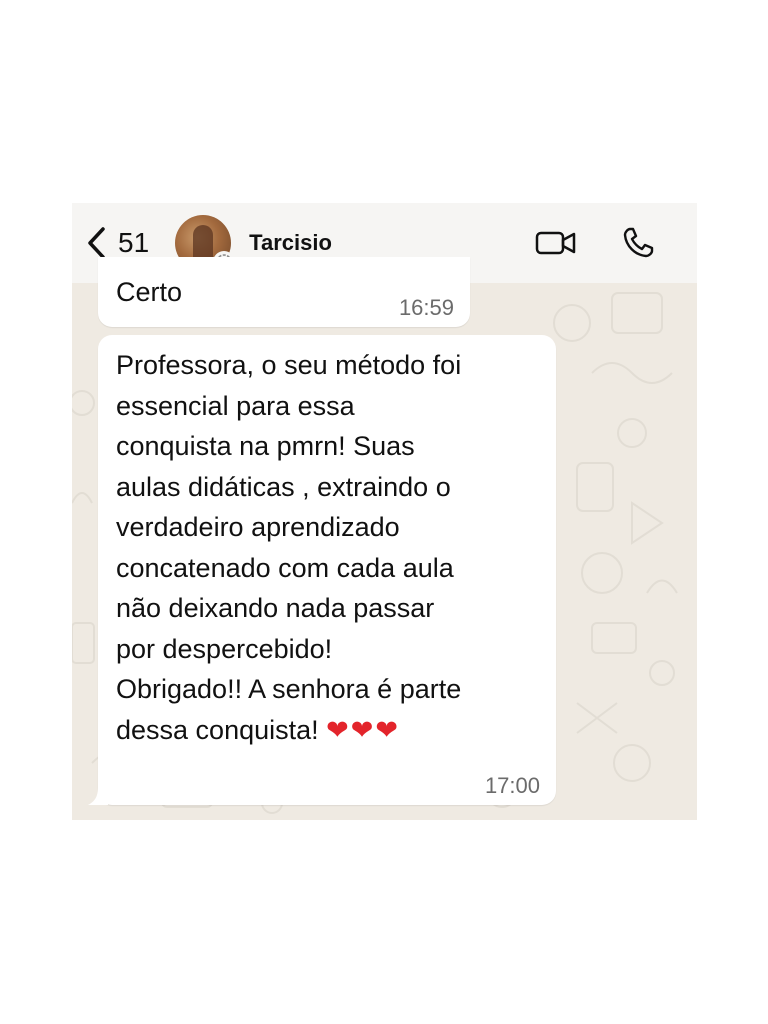  Describe the element at coordinates (290, 243) in the screenshot. I see `contact-name: Tarcisio` at that location.